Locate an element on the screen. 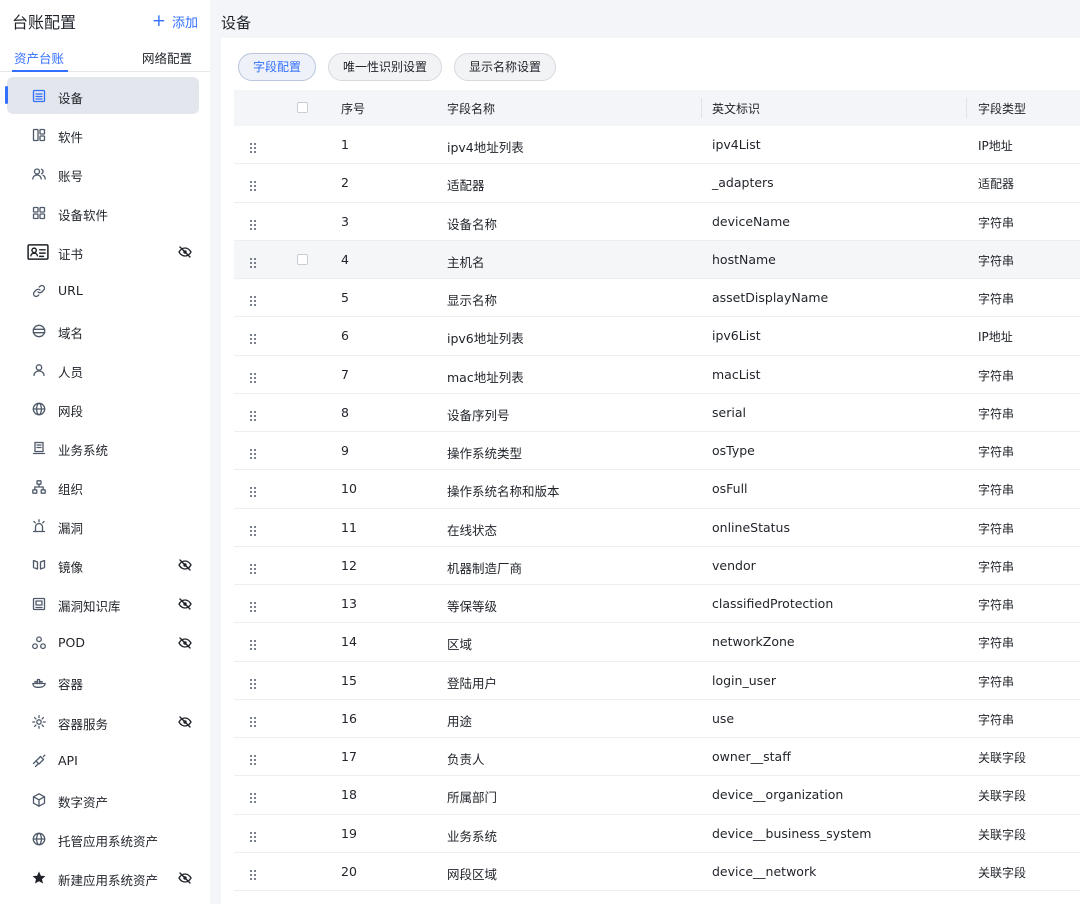 Image resolution: width=1080 pixels, height=904 pixels. table-row: 9 操作系统类型 osType 字符串 is located at coordinates (657, 451).